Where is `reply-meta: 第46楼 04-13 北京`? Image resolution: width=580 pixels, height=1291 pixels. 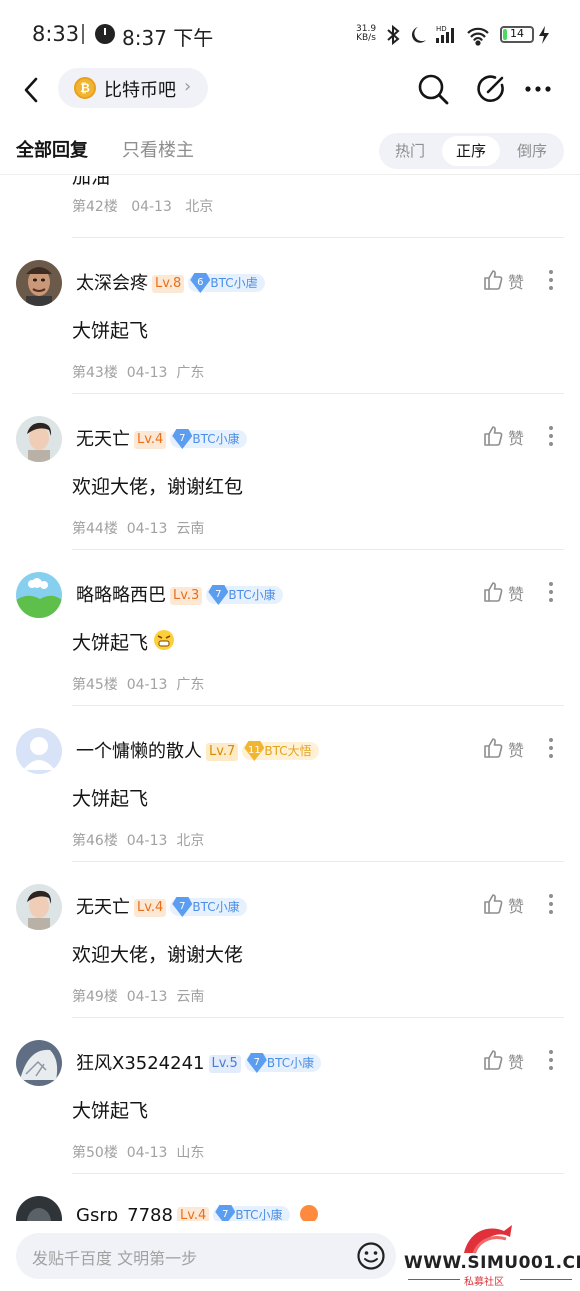
reply-meta: 第46楼 04-13 北京 is located at coordinates (138, 840).